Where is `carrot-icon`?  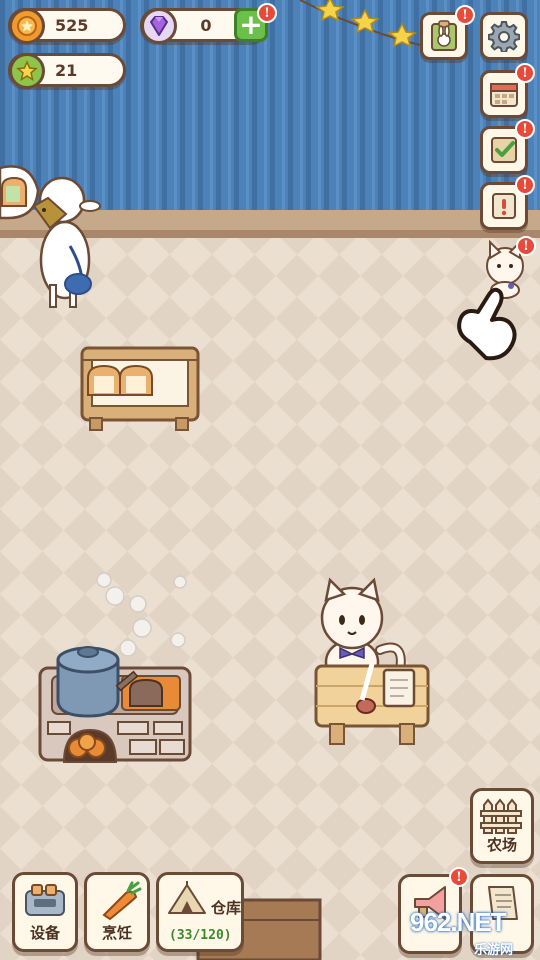
carrot-icon is located at coordinates (122, 901).